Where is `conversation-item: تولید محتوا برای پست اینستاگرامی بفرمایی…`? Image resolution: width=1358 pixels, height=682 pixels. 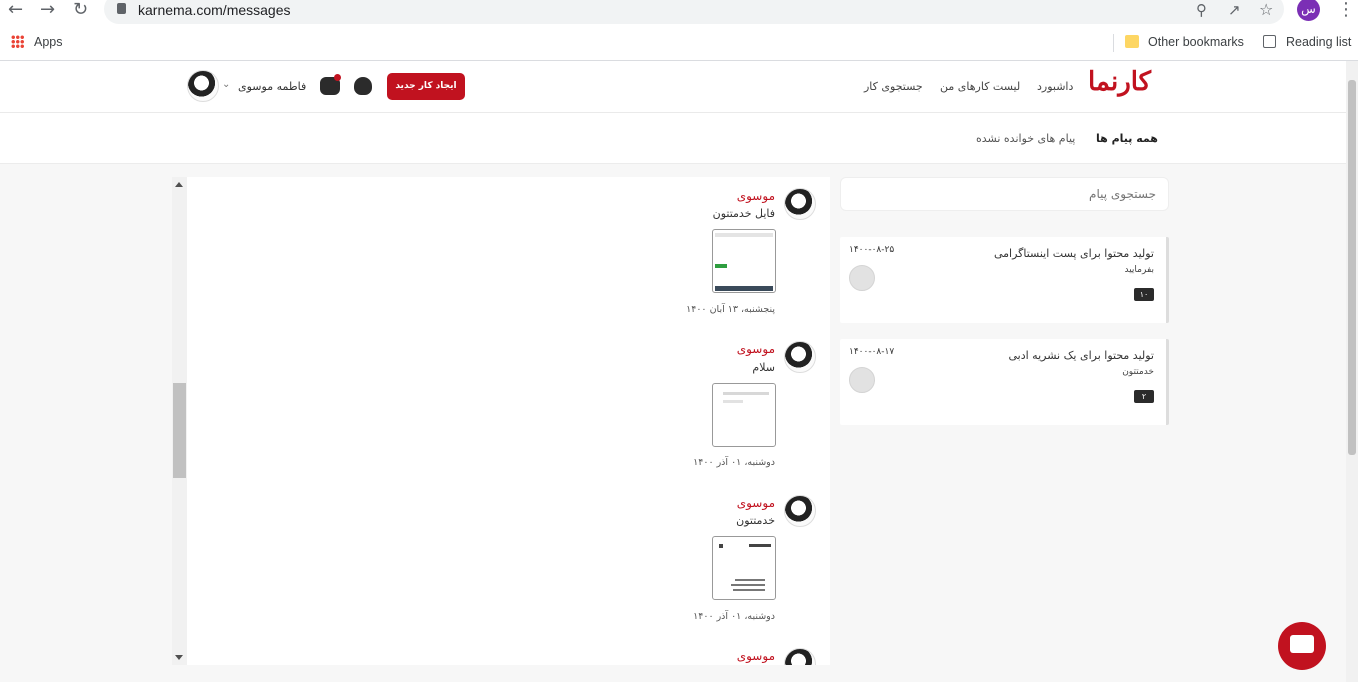
conversation-item: تولید محتوا برای پست اینستاگرامی بفرمایی… is located at coordinates (1004, 280).